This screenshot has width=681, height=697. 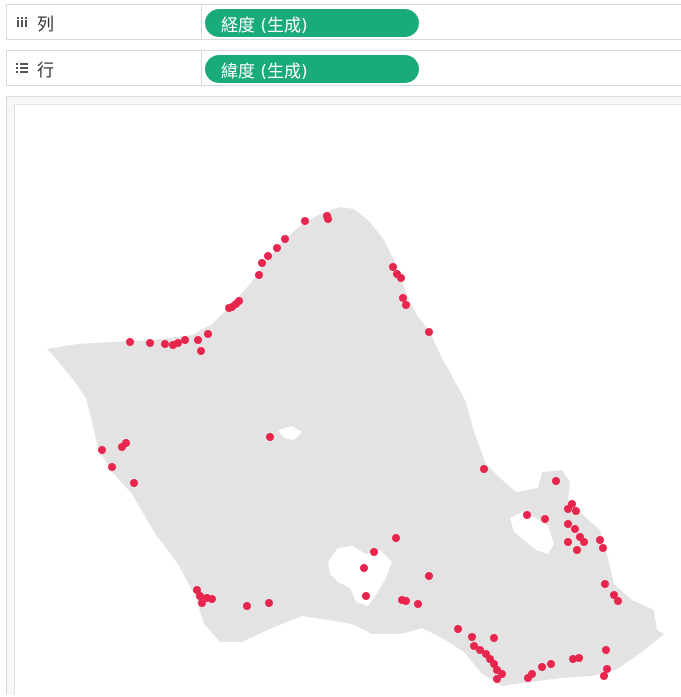 I want to click on longitude-pill: 経度 (生成), so click(x=312, y=23).